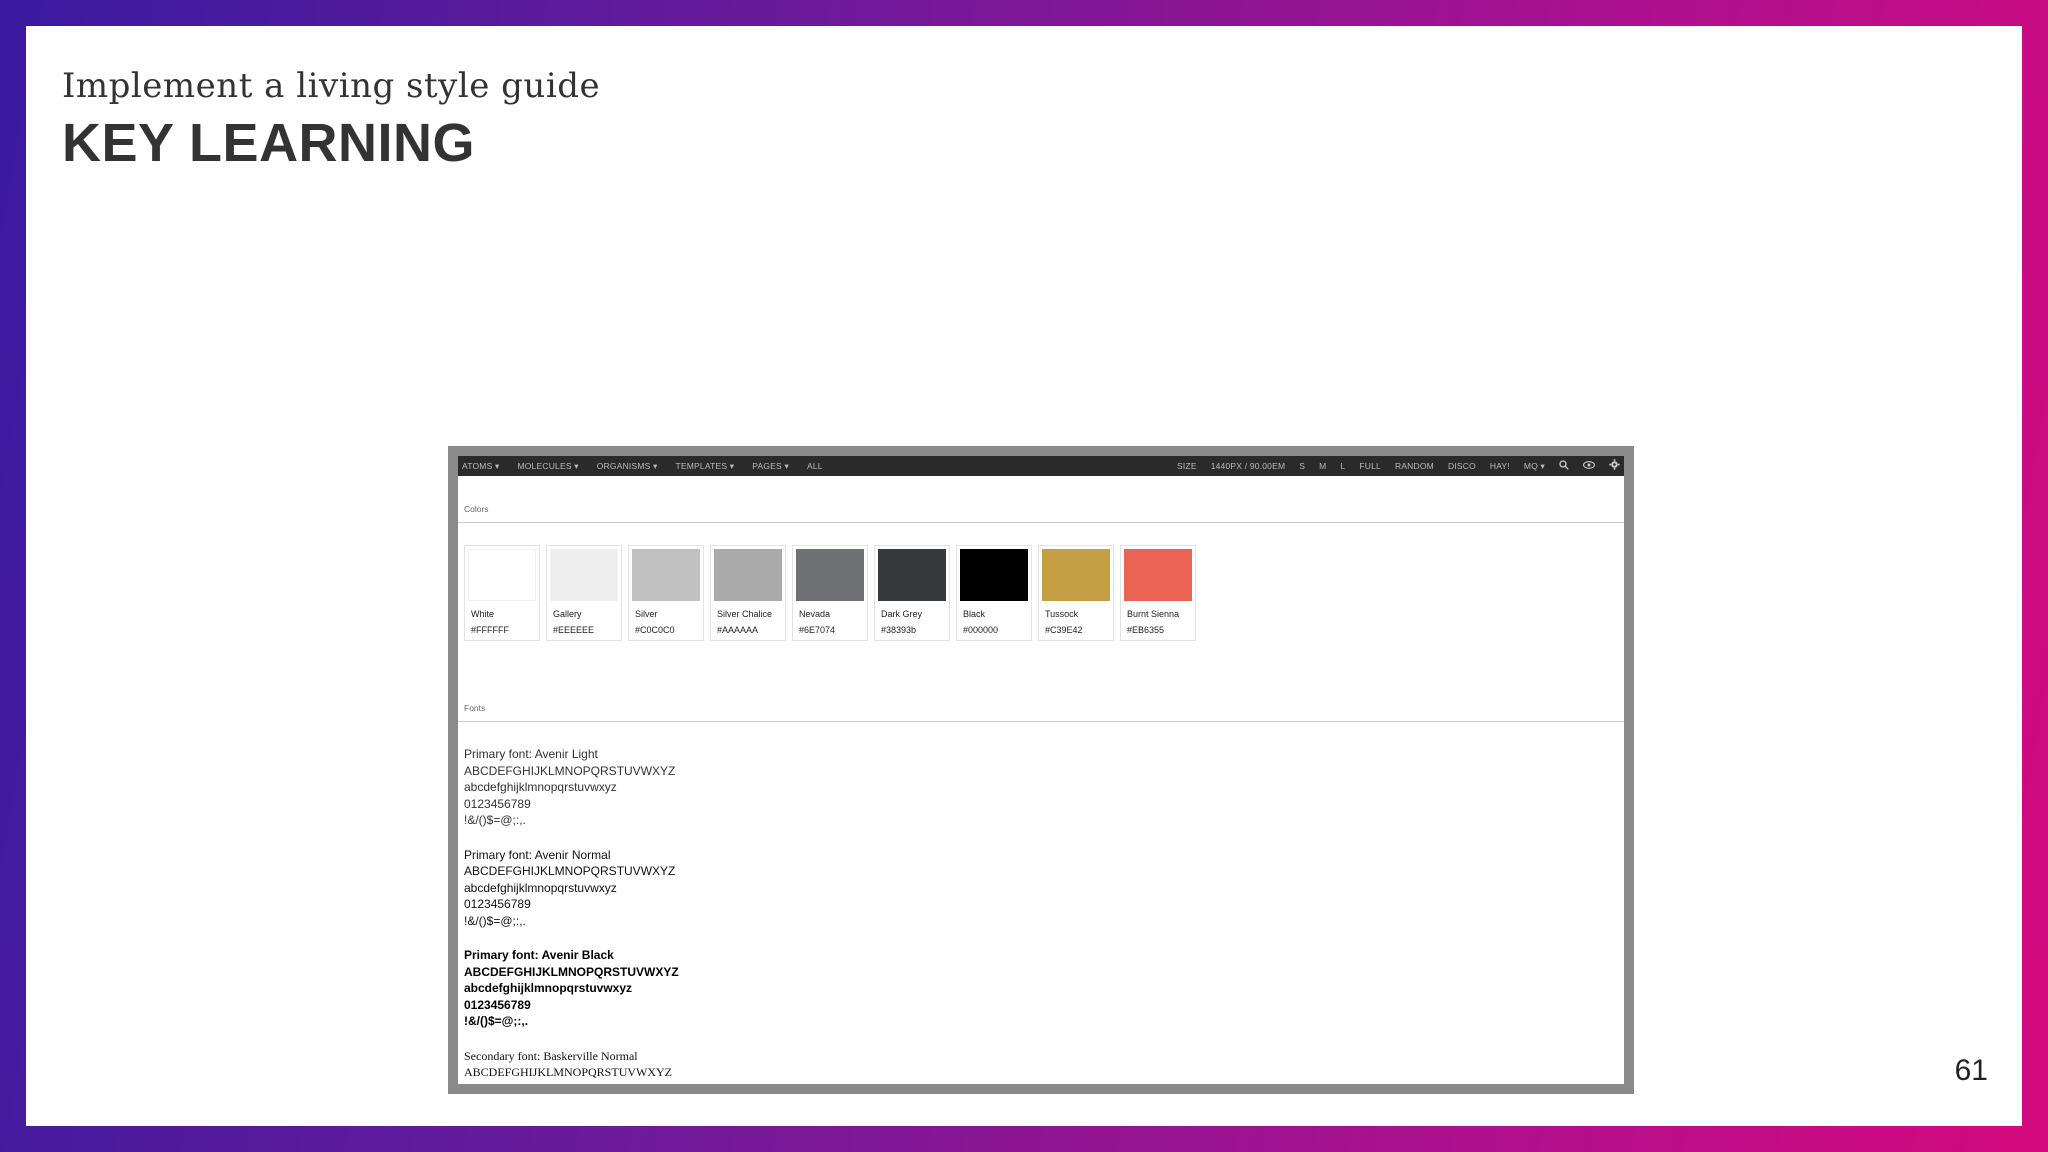 This screenshot has height=1152, width=2048. I want to click on color-swatch: Silver Chalice #AAAAAA, so click(748, 593).